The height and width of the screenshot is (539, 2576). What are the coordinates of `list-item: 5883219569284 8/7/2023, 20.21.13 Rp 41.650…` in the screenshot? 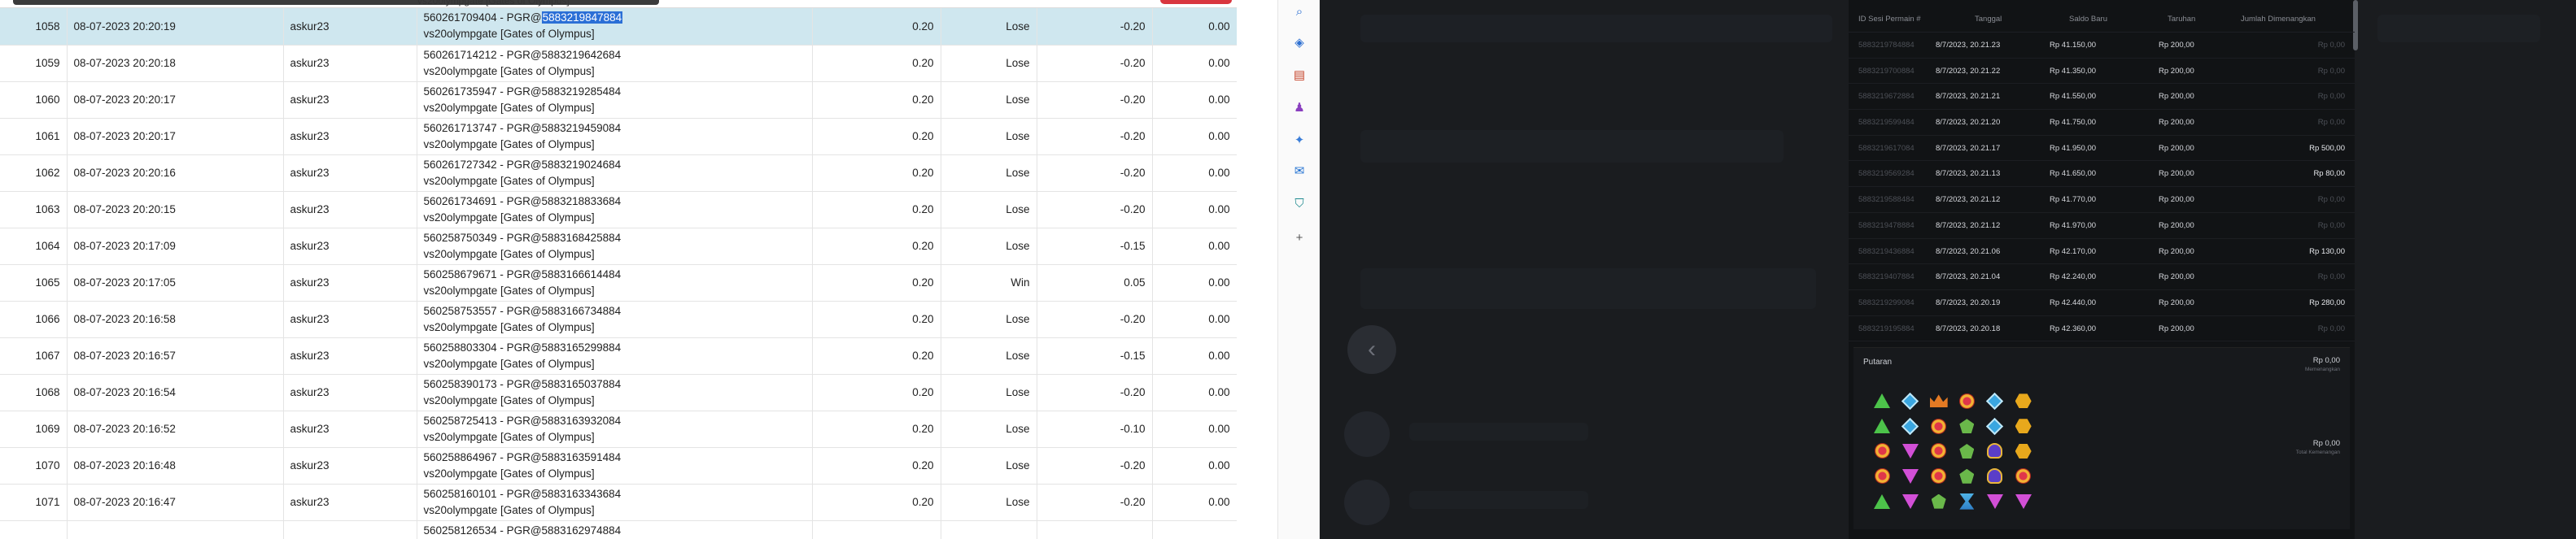 It's located at (2102, 174).